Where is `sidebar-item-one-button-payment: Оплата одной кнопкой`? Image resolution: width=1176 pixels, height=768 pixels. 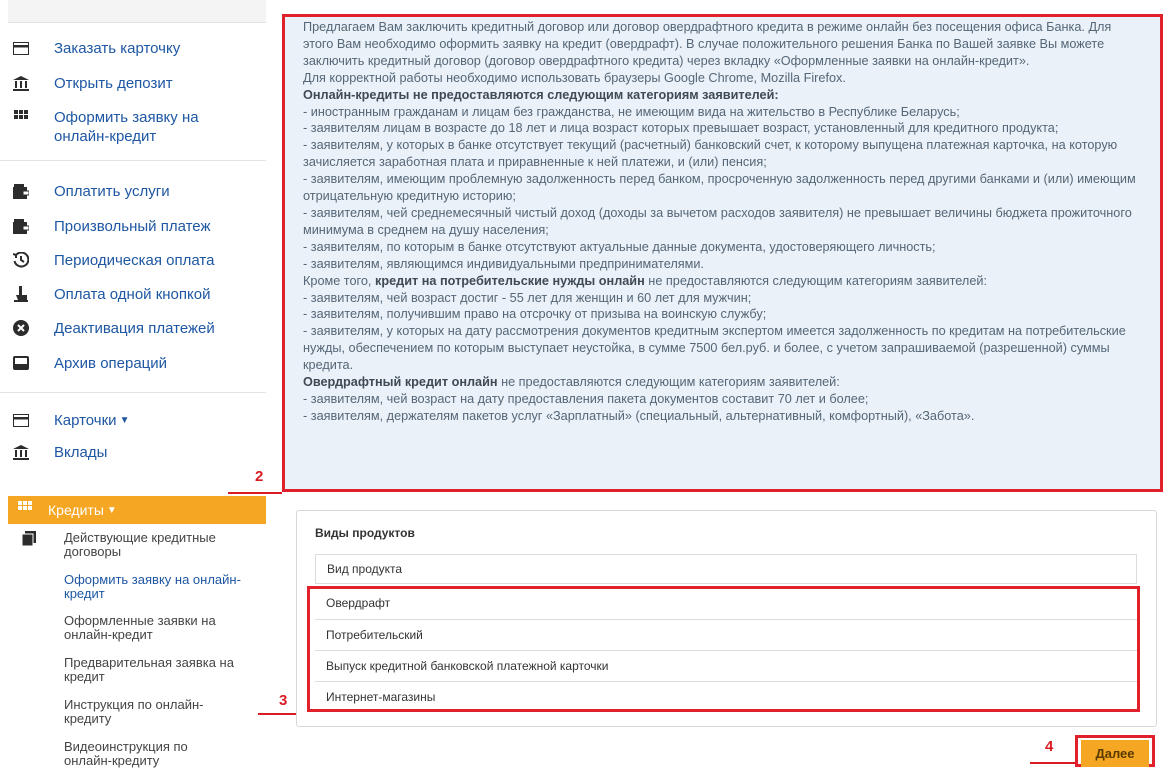
sidebar-item-one-button-payment: Оплата одной кнопкой is located at coordinates (133, 294).